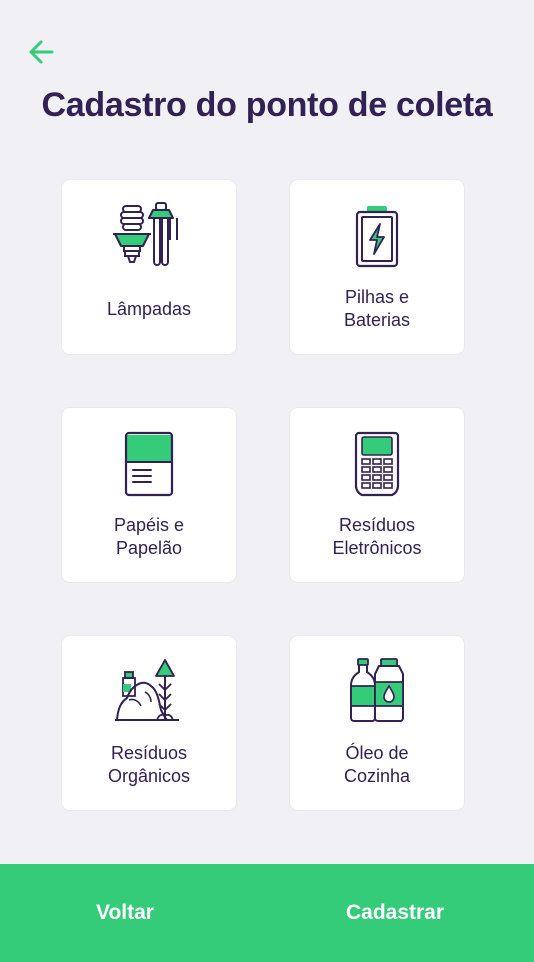  Describe the element at coordinates (149, 308) in the screenshot. I see `item-label: Lâmpadas` at that location.